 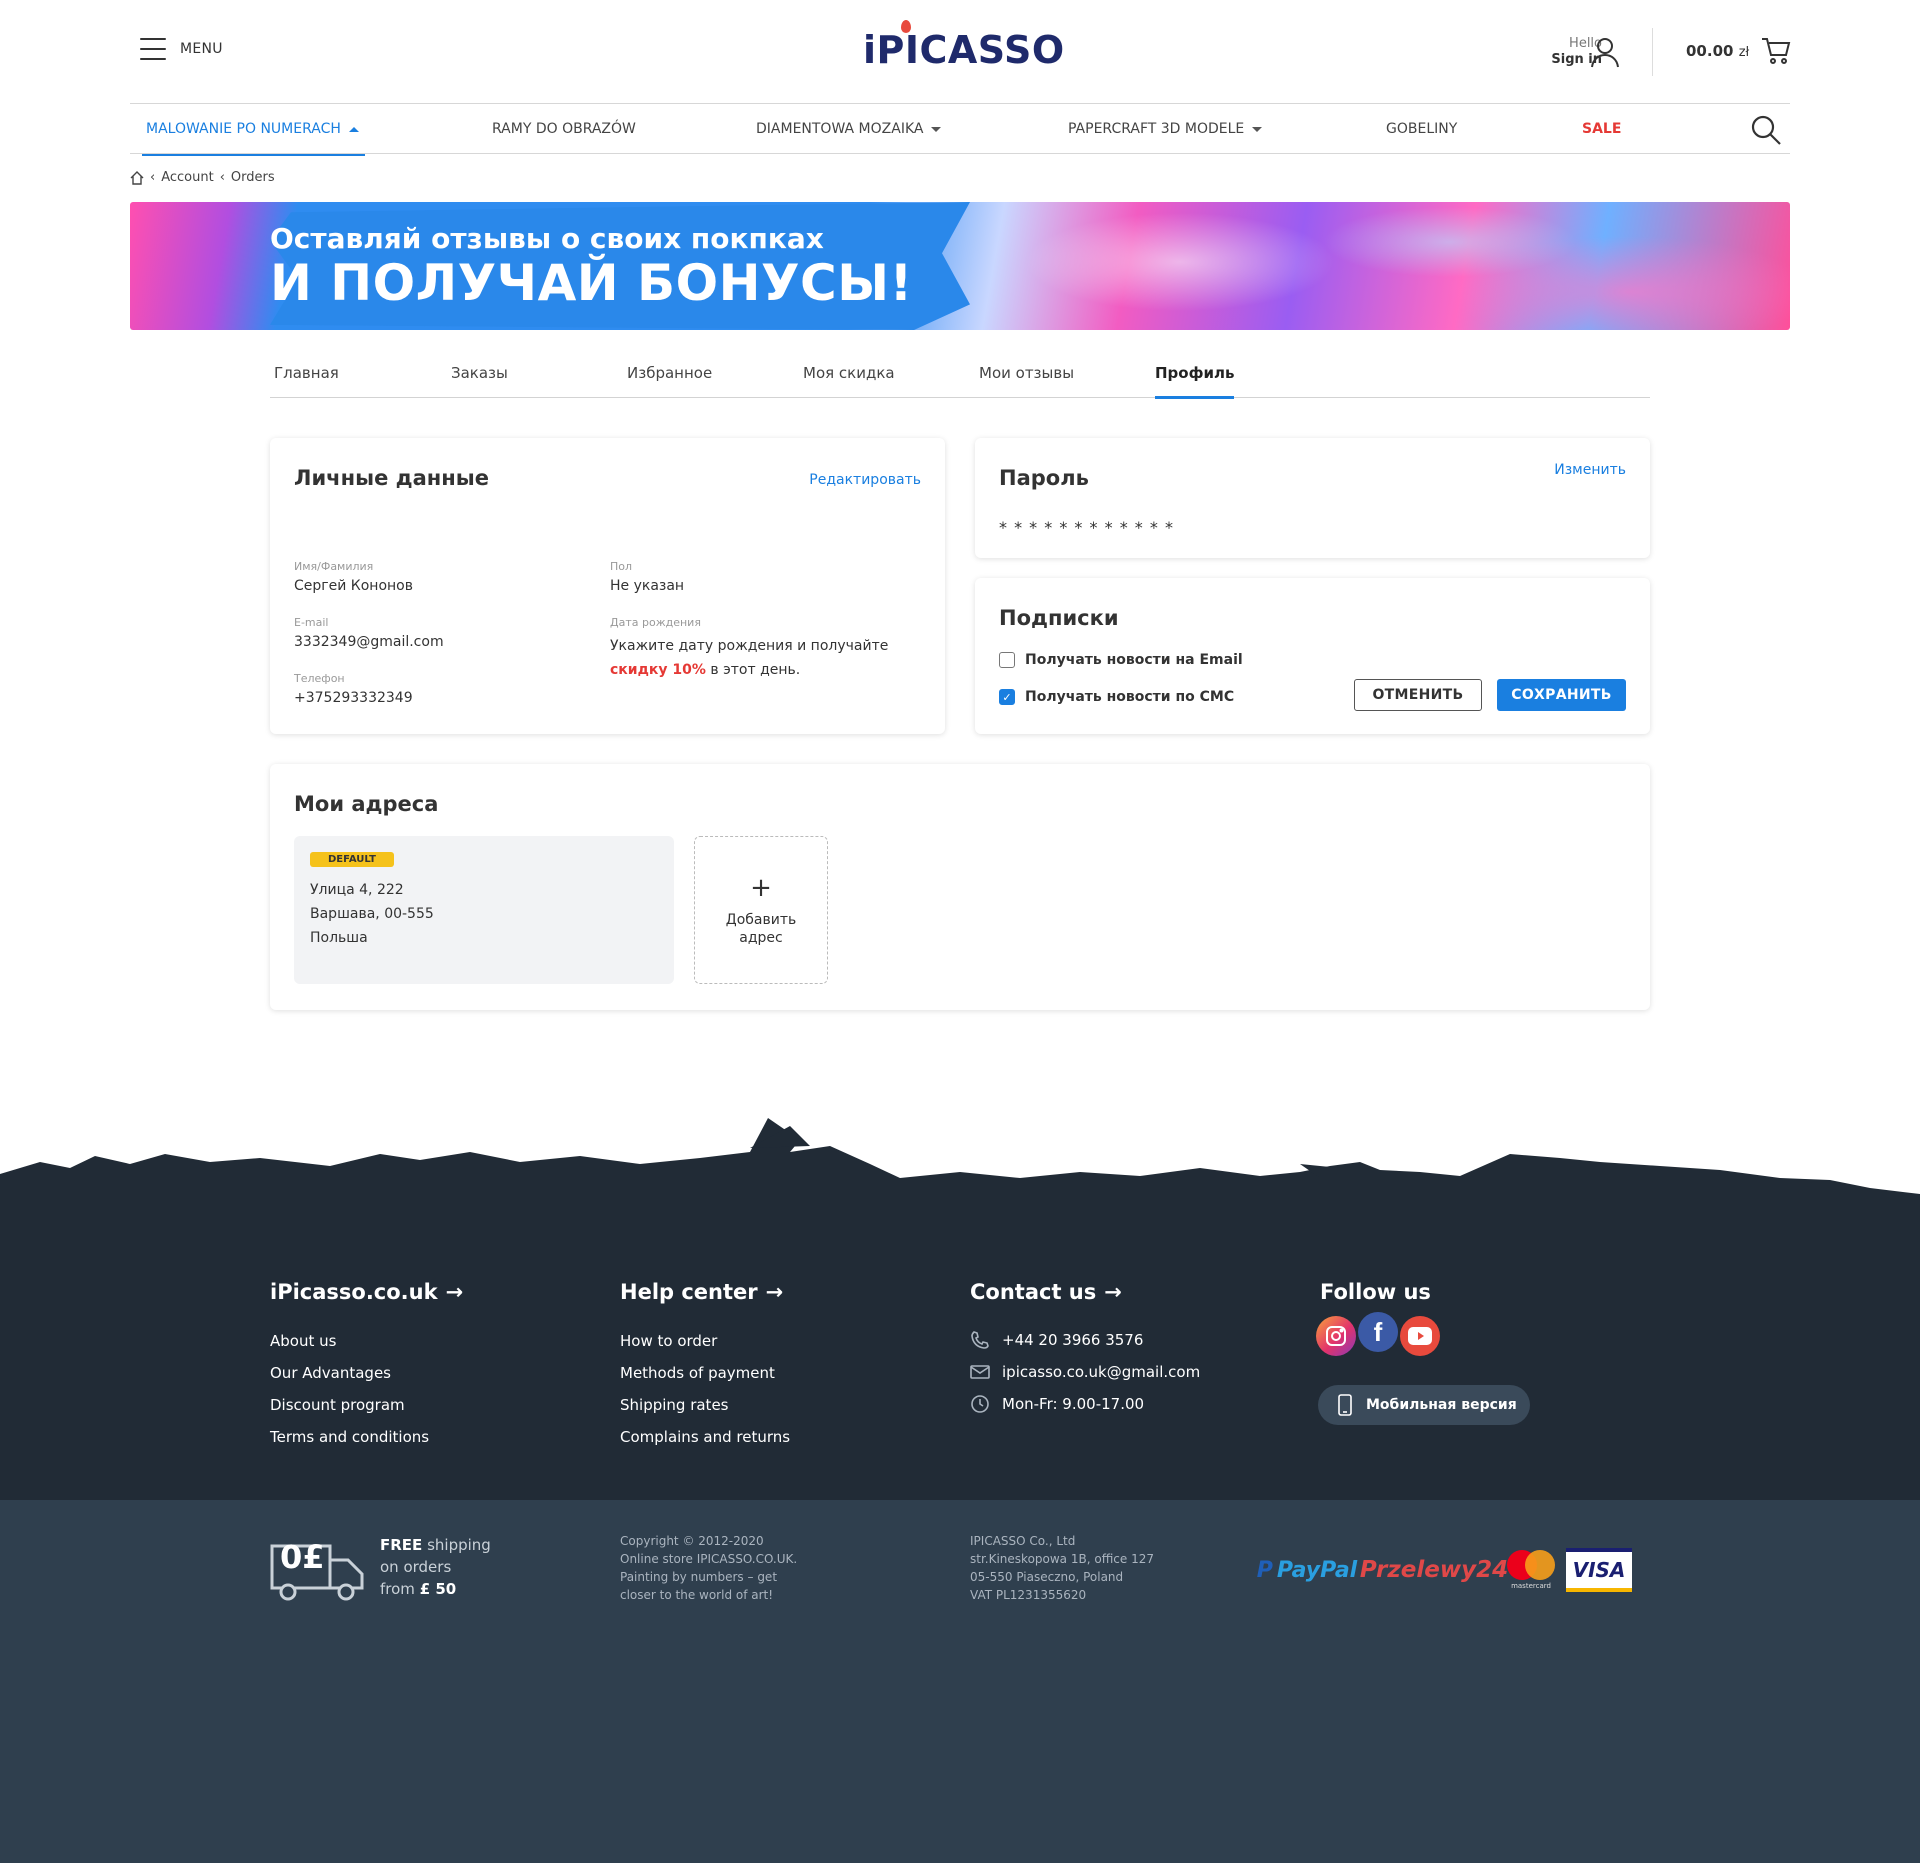 What do you see at coordinates (1378, 1332) in the screenshot?
I see `facebook-icon: f` at bounding box center [1378, 1332].